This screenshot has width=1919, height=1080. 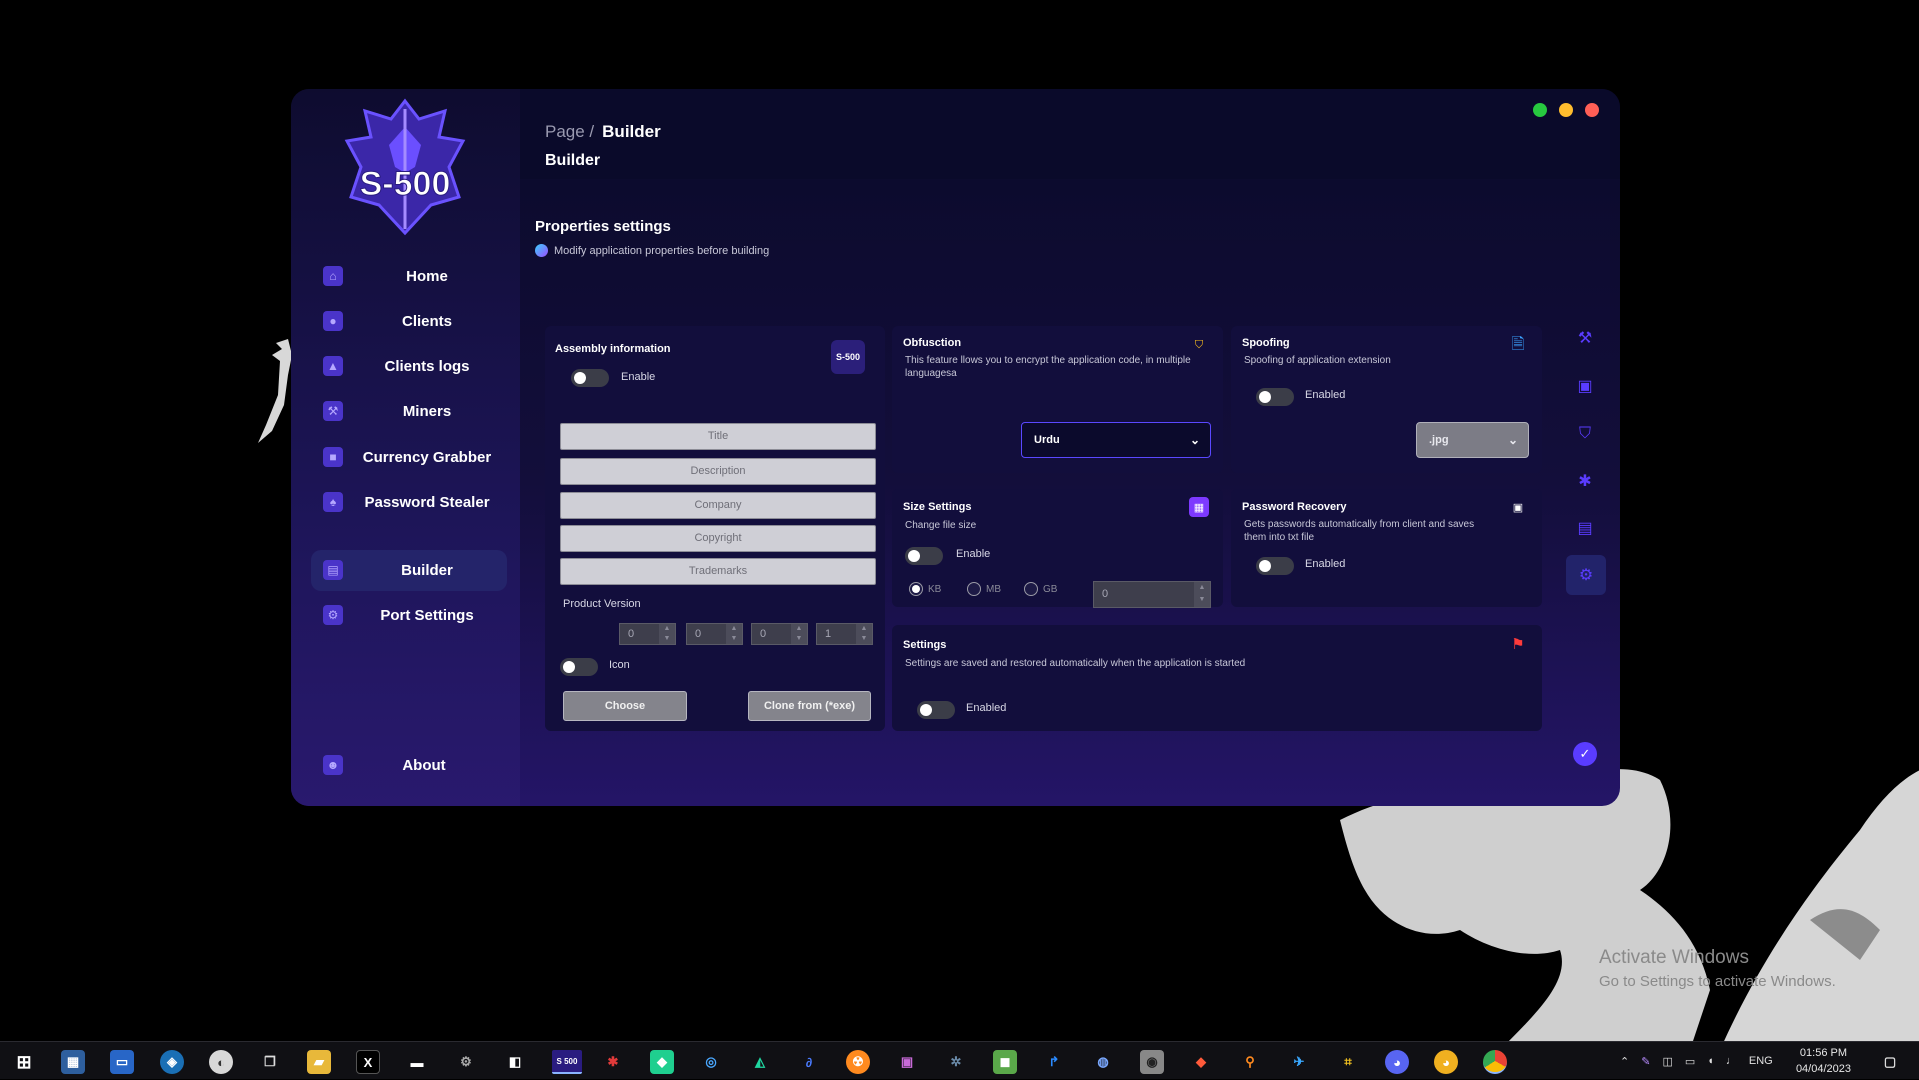 I want to click on hammer-icon: ⚒, so click(x=1585, y=338).